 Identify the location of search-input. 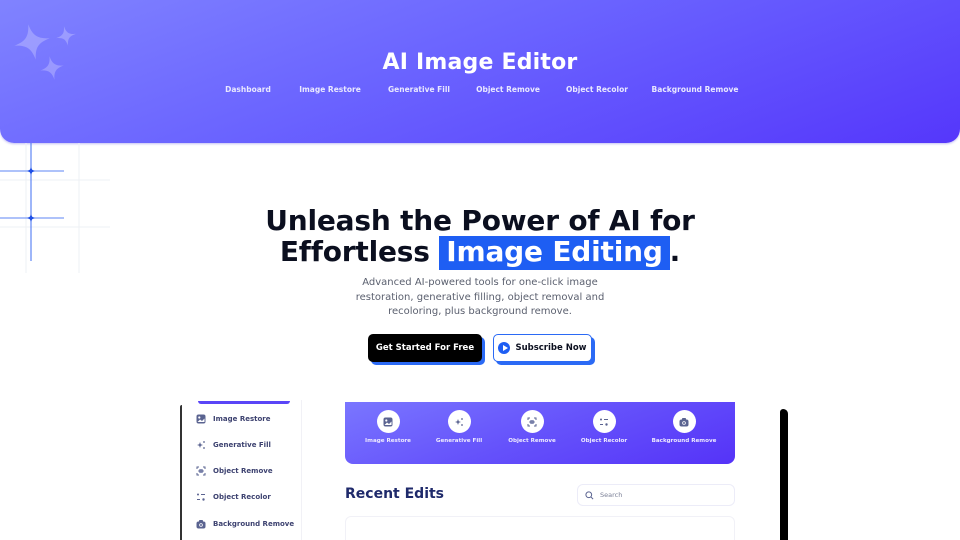
(660, 495).